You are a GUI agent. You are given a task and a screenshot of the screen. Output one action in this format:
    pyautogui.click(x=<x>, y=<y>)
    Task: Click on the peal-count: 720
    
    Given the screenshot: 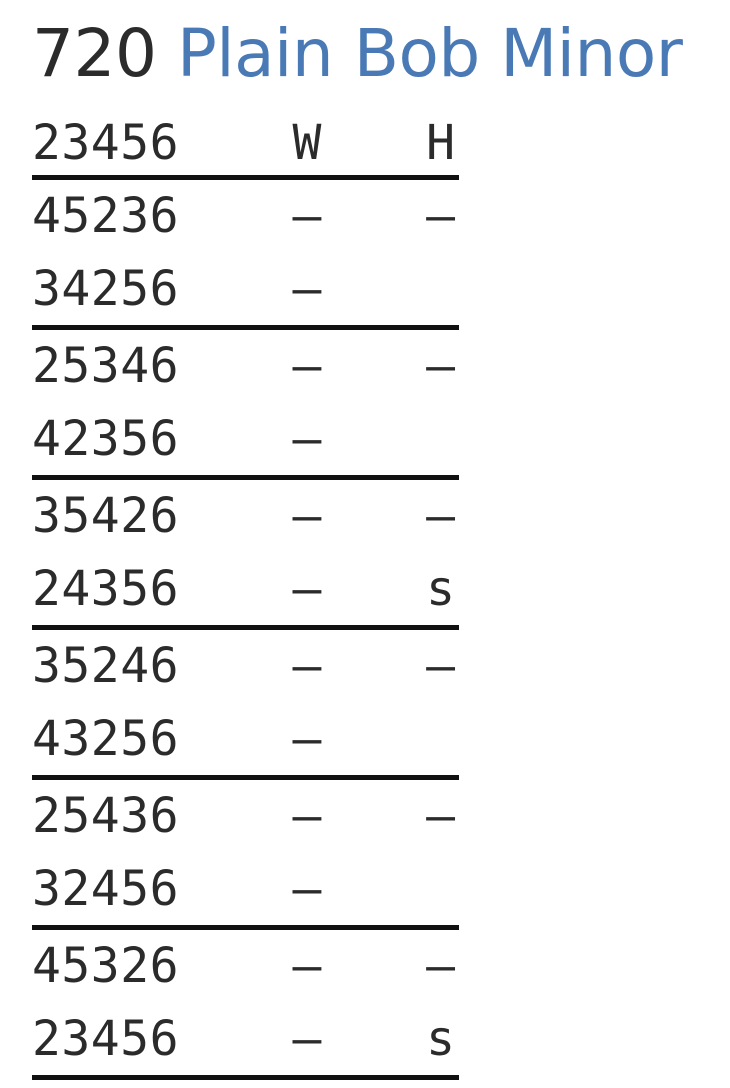 What is the action you would take?
    pyautogui.click(x=94, y=53)
    